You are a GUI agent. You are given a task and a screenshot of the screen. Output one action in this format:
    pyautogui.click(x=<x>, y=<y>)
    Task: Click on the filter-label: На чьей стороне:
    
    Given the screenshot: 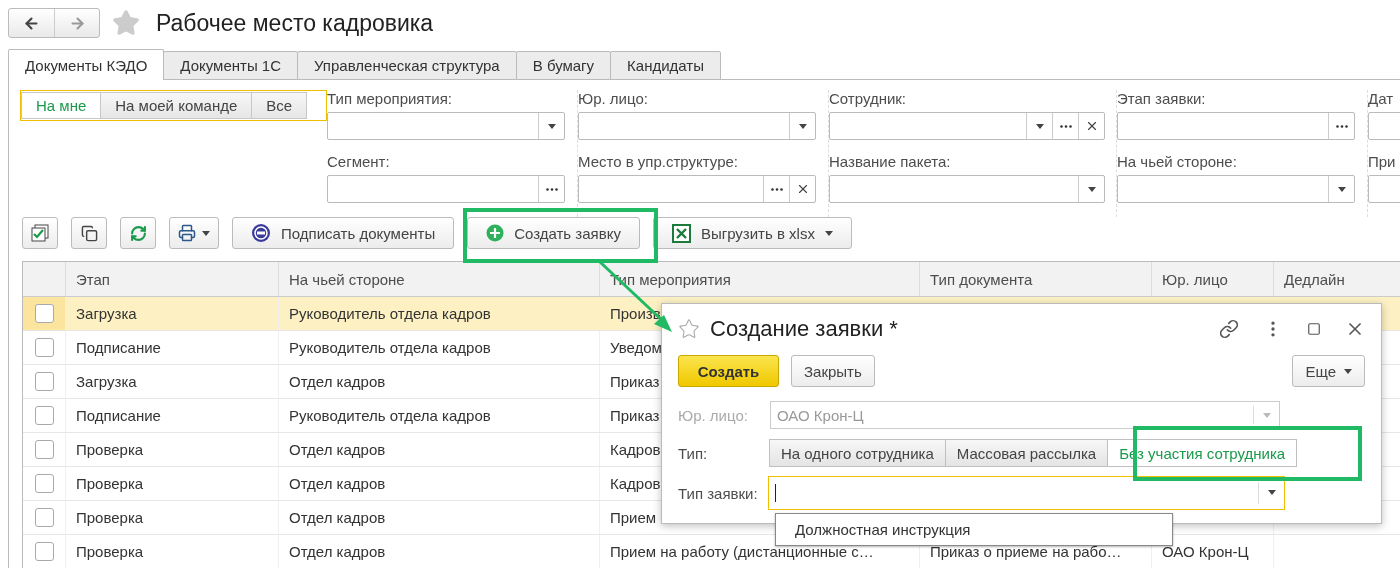 What is the action you would take?
    pyautogui.click(x=1177, y=162)
    